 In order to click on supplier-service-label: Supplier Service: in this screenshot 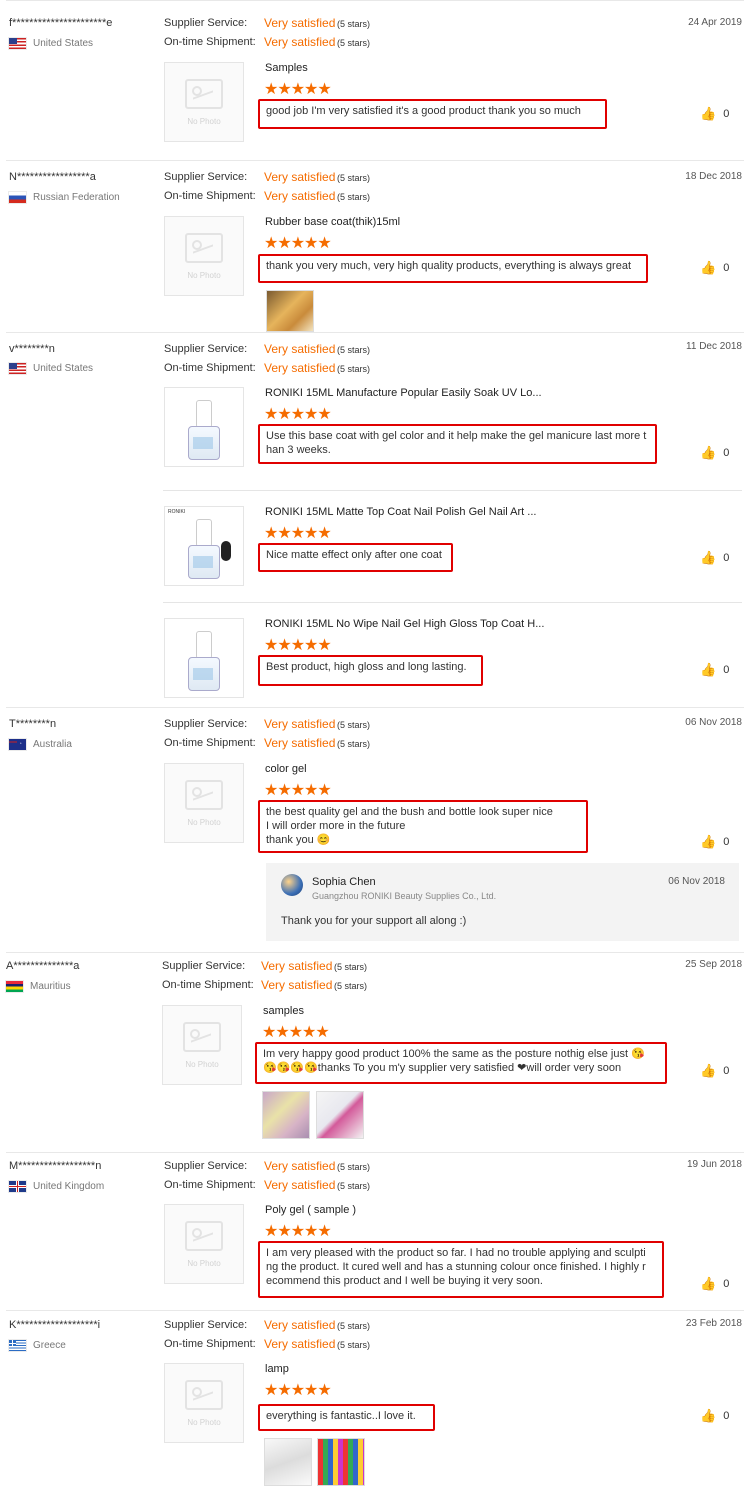, I will do `click(206, 724)`.